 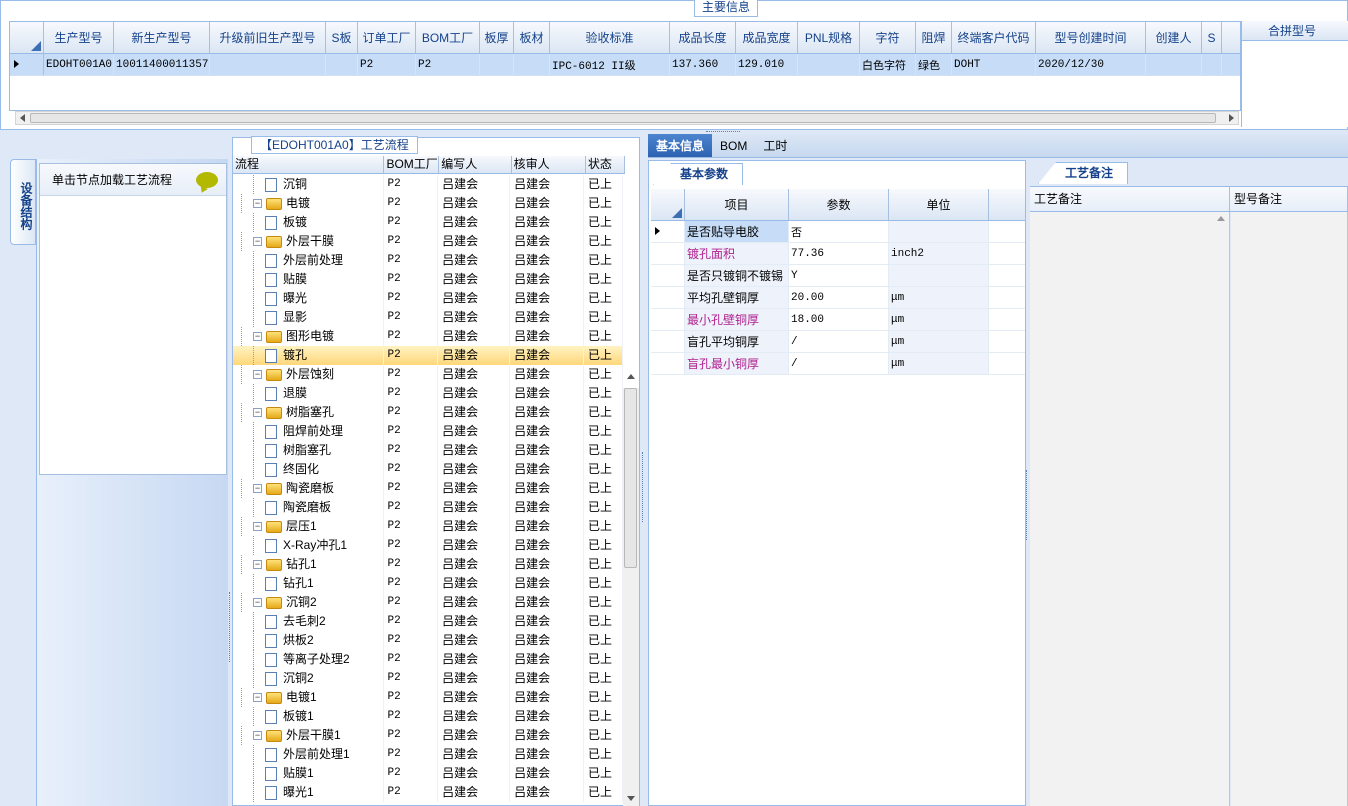 I want to click on flow-node: 镀孔, so click(x=308, y=355).